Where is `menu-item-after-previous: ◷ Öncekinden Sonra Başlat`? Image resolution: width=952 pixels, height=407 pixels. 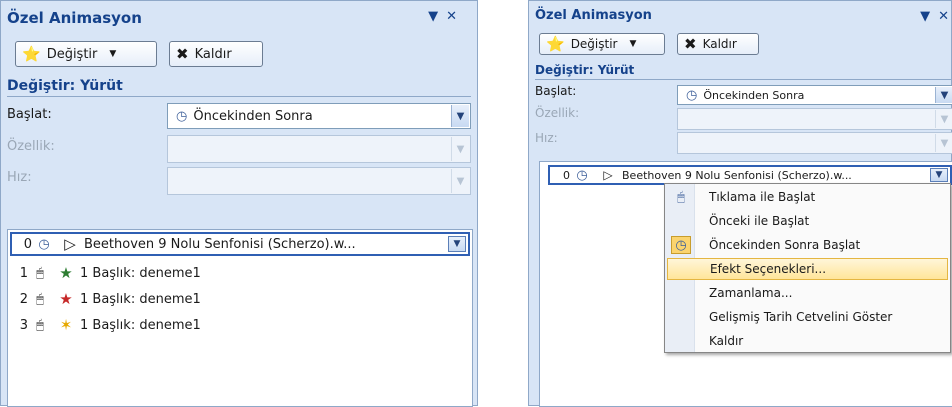 menu-item-after-previous: ◷ Öncekinden Sonra Başlat is located at coordinates (807, 245).